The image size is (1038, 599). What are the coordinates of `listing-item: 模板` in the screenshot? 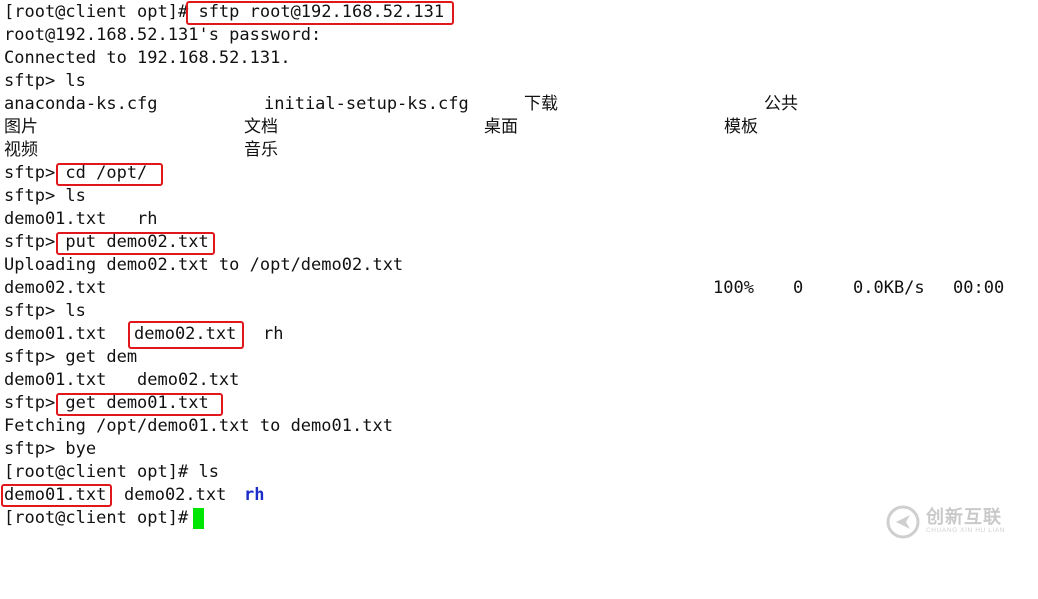 It's located at (741, 127).